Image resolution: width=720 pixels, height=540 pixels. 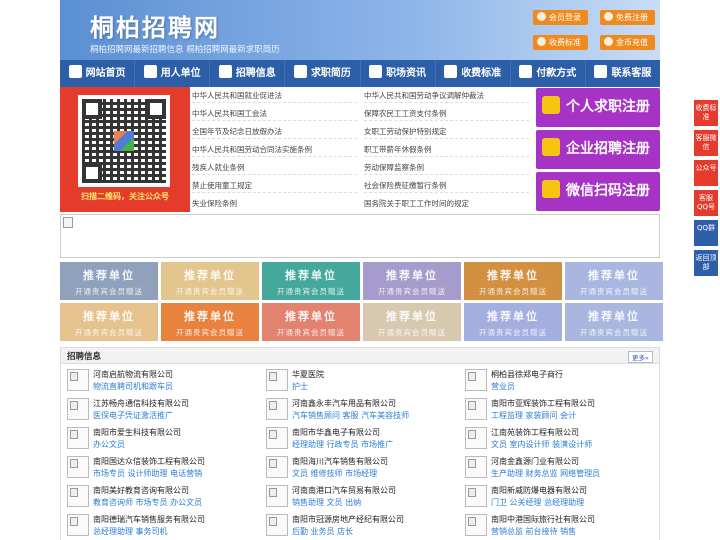 What do you see at coordinates (109, 444) in the screenshot?
I see `job-positions: 办公文员` at bounding box center [109, 444].